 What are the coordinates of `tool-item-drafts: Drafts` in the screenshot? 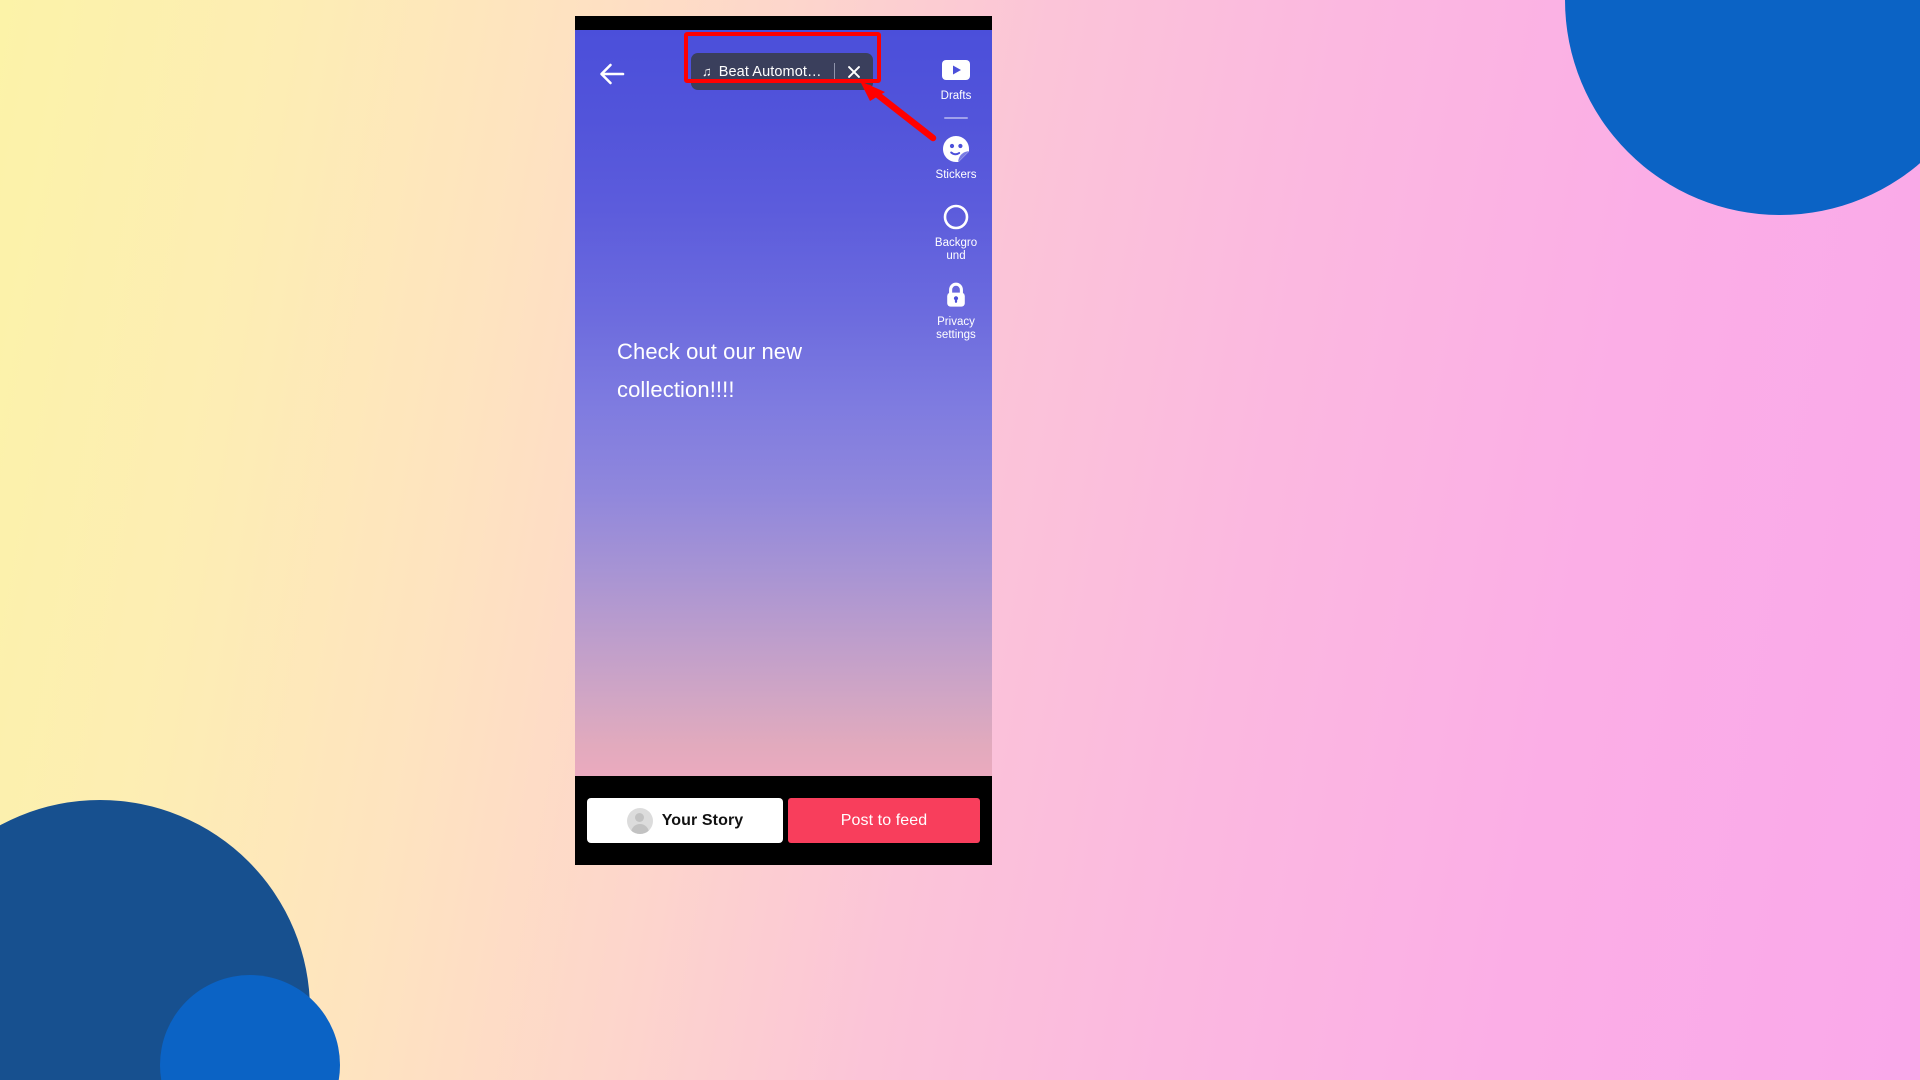 It's located at (956, 78).